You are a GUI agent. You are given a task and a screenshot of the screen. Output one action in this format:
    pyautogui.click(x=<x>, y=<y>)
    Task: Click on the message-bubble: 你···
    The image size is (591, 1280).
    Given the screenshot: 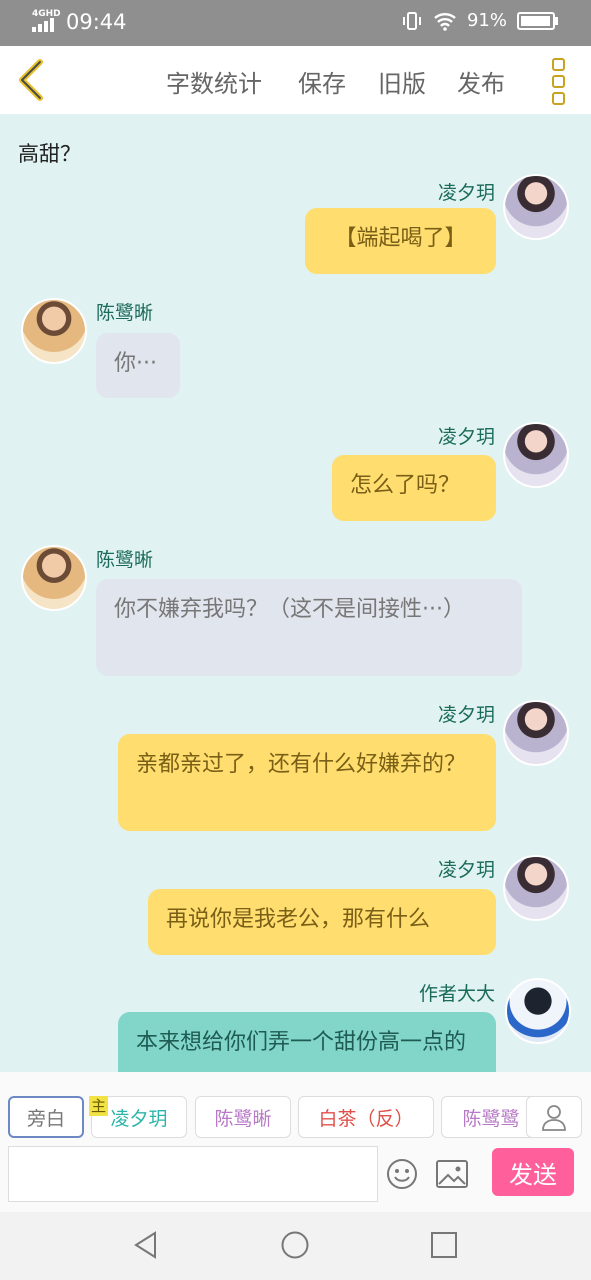 What is the action you would take?
    pyautogui.click(x=138, y=365)
    